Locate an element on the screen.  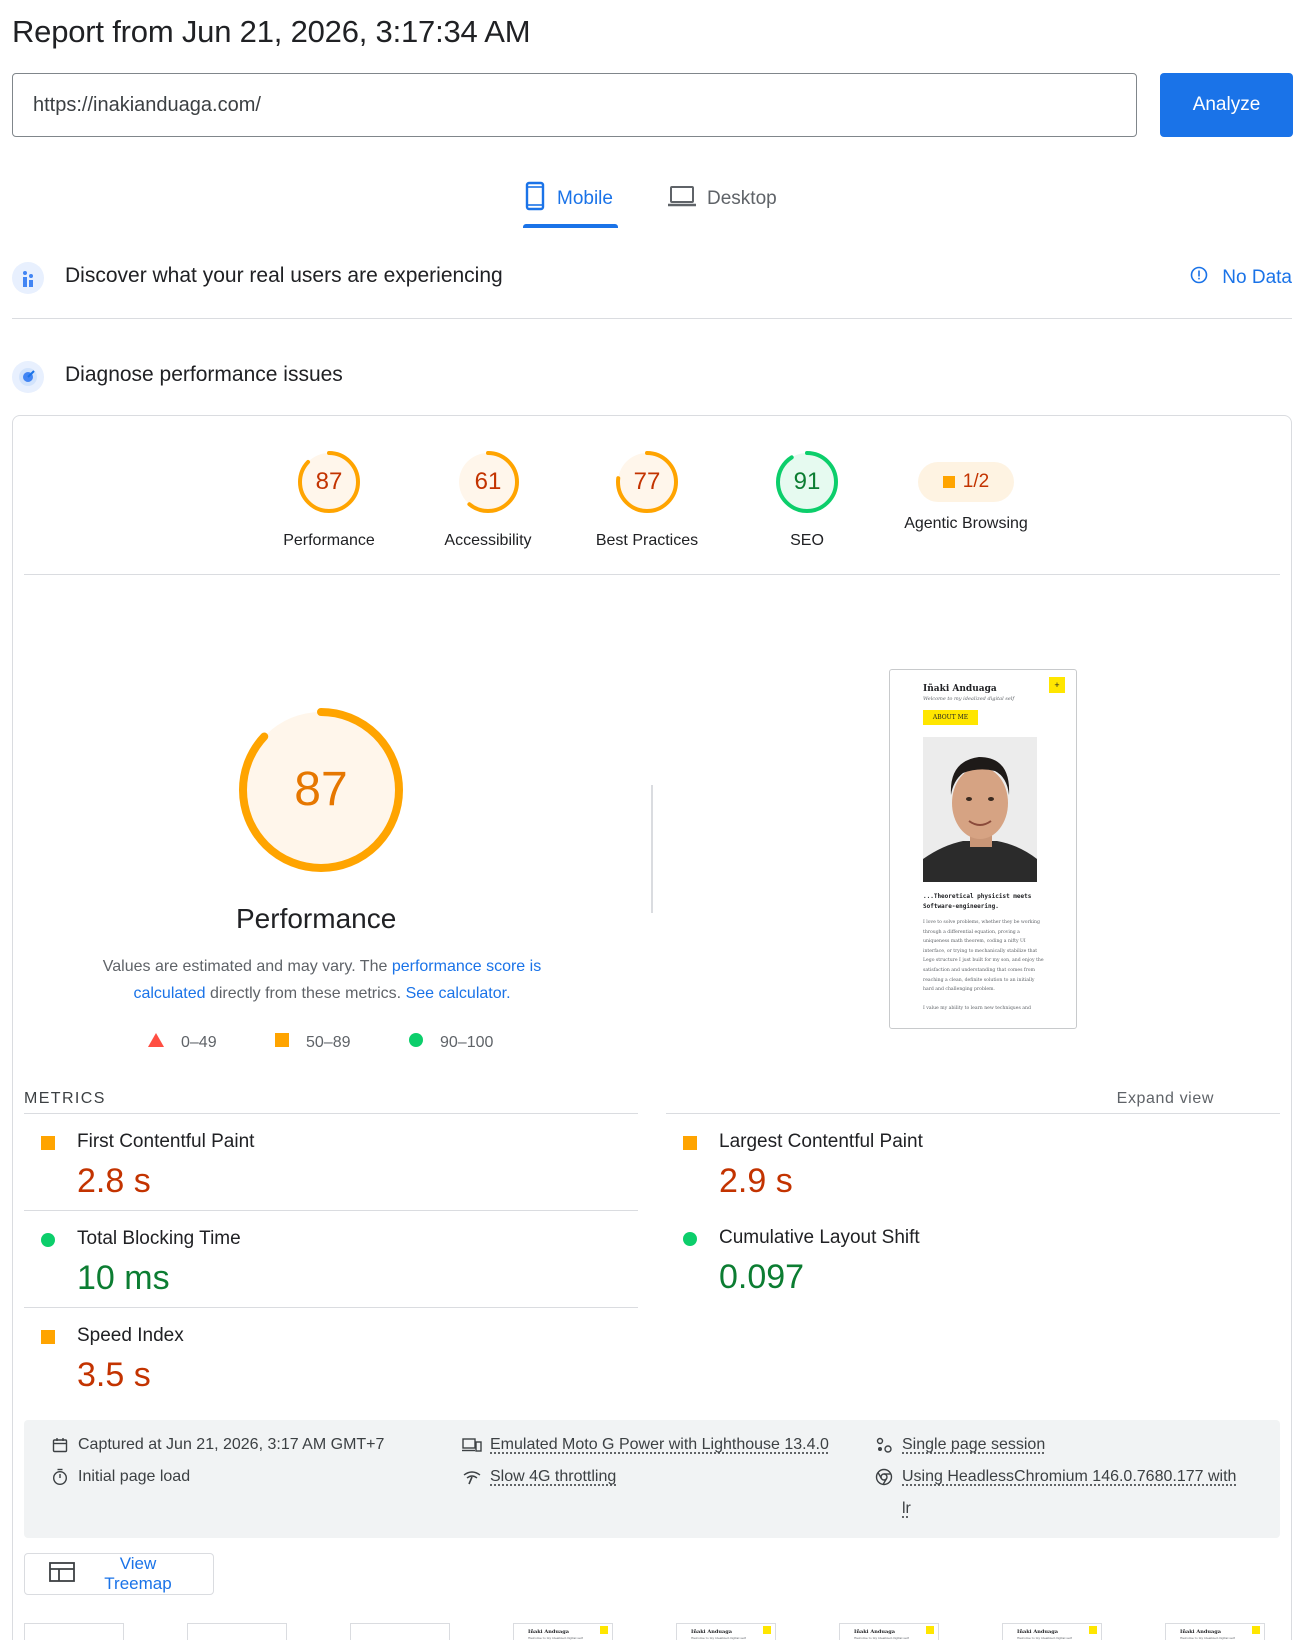
gauge-accessibility: 61 Accessibility is located at coordinates (488, 499).